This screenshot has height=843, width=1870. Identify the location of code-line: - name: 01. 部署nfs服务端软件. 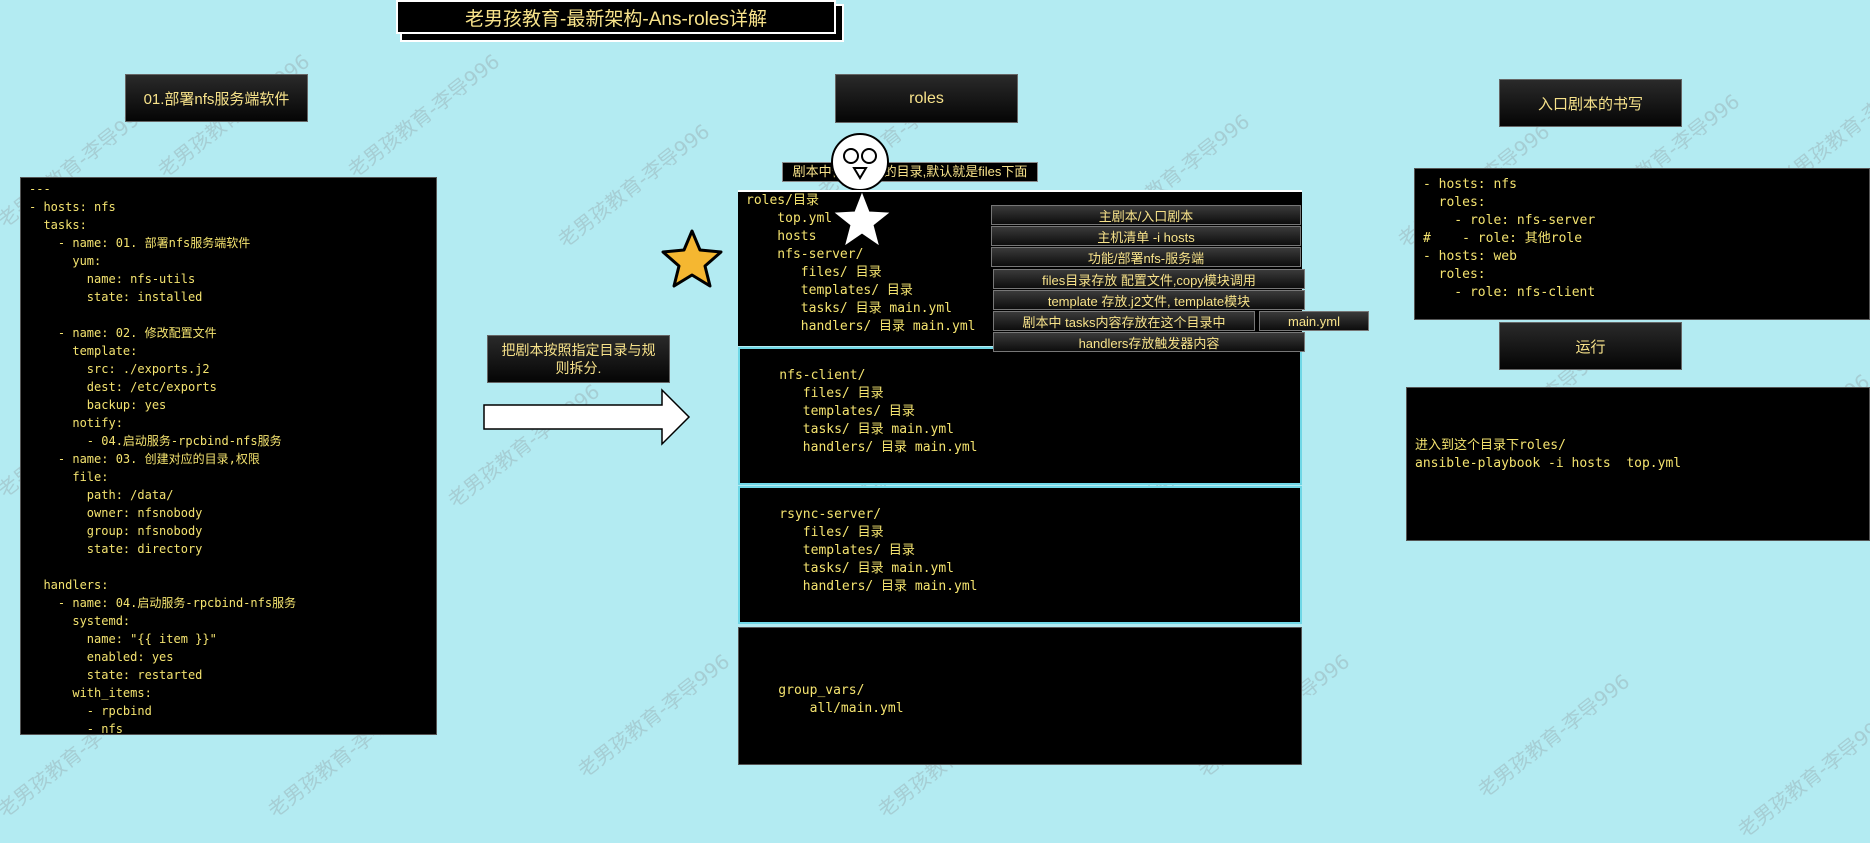
(140, 243).